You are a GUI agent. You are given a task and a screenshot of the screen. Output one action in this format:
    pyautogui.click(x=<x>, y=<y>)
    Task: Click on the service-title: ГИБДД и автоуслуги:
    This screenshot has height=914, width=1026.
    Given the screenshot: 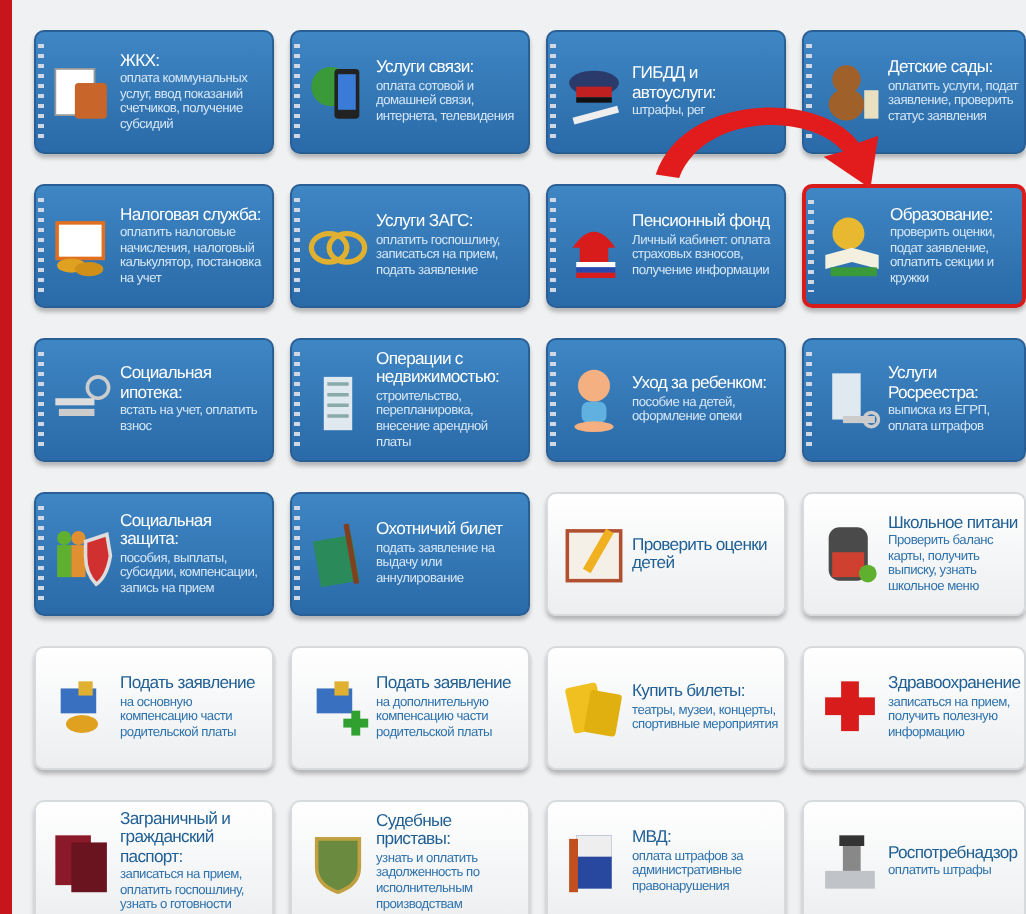 What is the action you would take?
    pyautogui.click(x=675, y=83)
    